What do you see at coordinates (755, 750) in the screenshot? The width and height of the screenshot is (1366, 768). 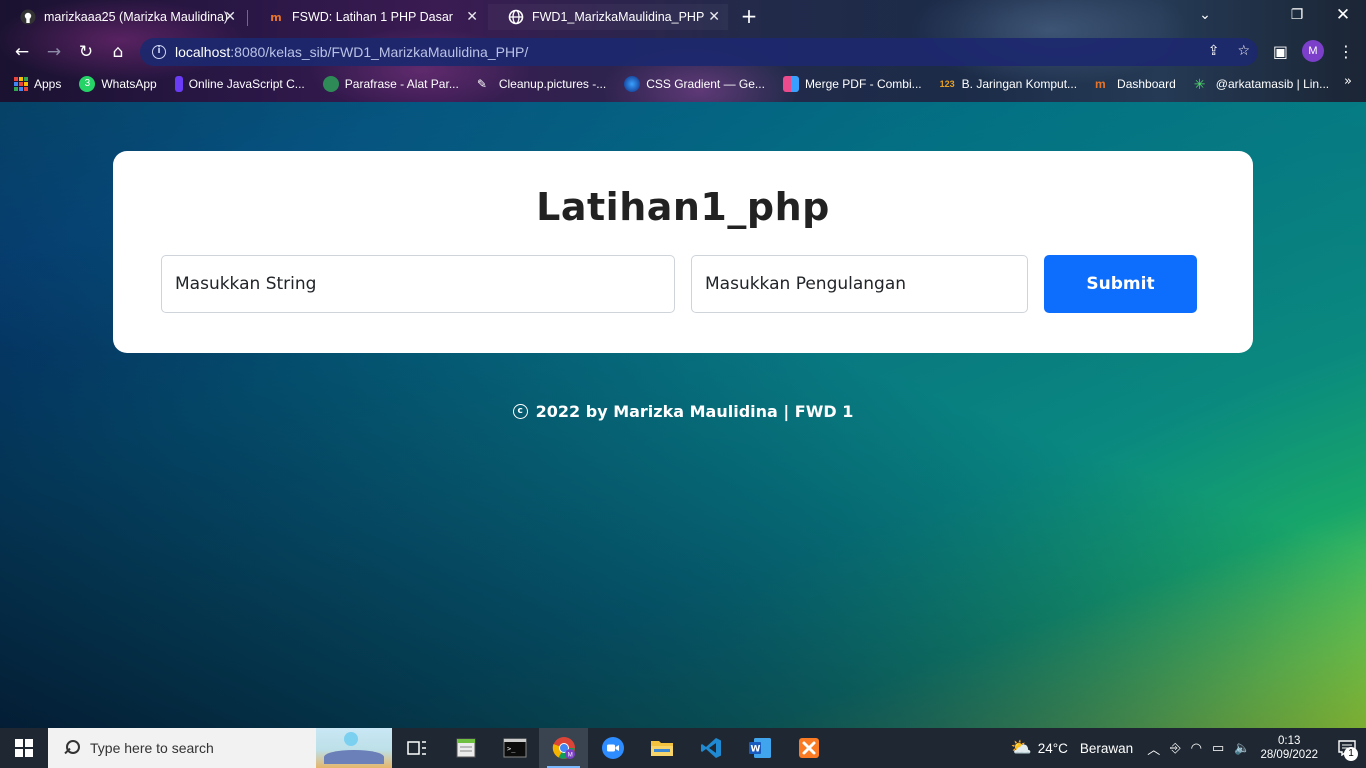 I see `svg-text: W` at bounding box center [755, 750].